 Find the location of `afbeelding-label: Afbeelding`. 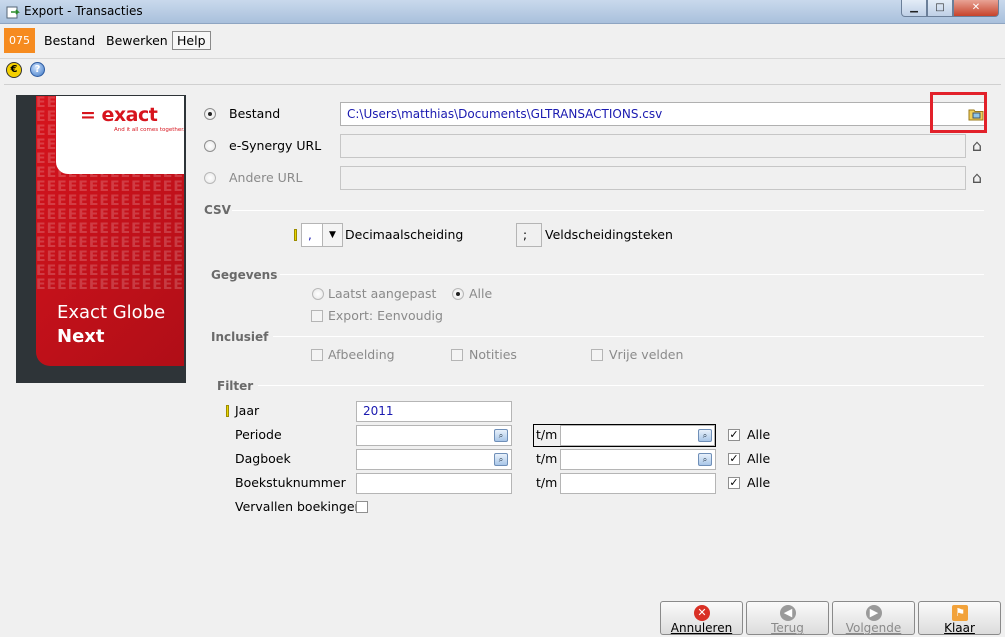

afbeelding-label: Afbeelding is located at coordinates (361, 354).